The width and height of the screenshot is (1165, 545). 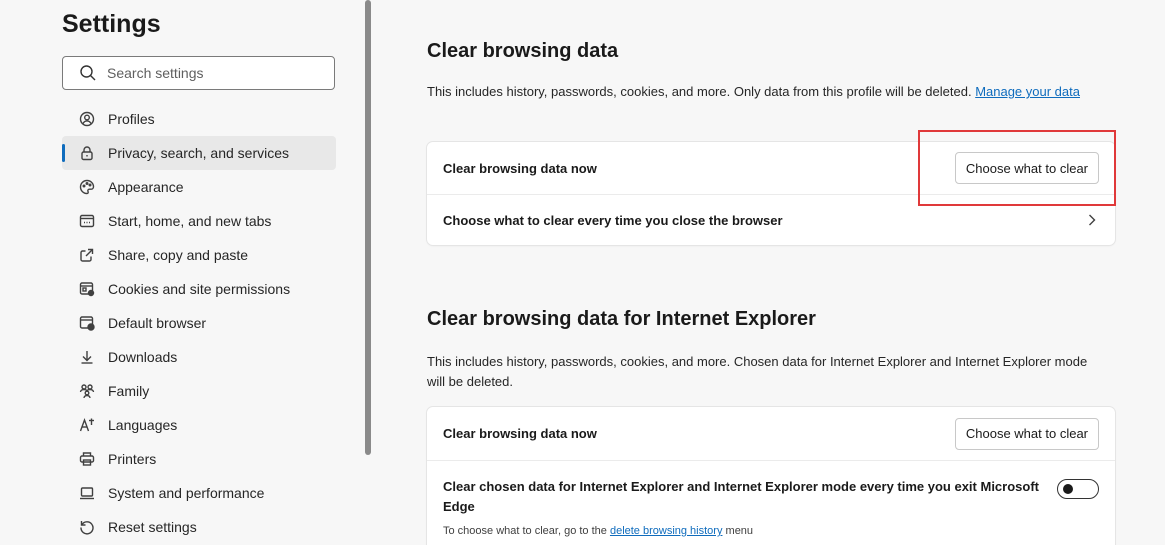 What do you see at coordinates (87, 153) in the screenshot?
I see `lock-icon` at bounding box center [87, 153].